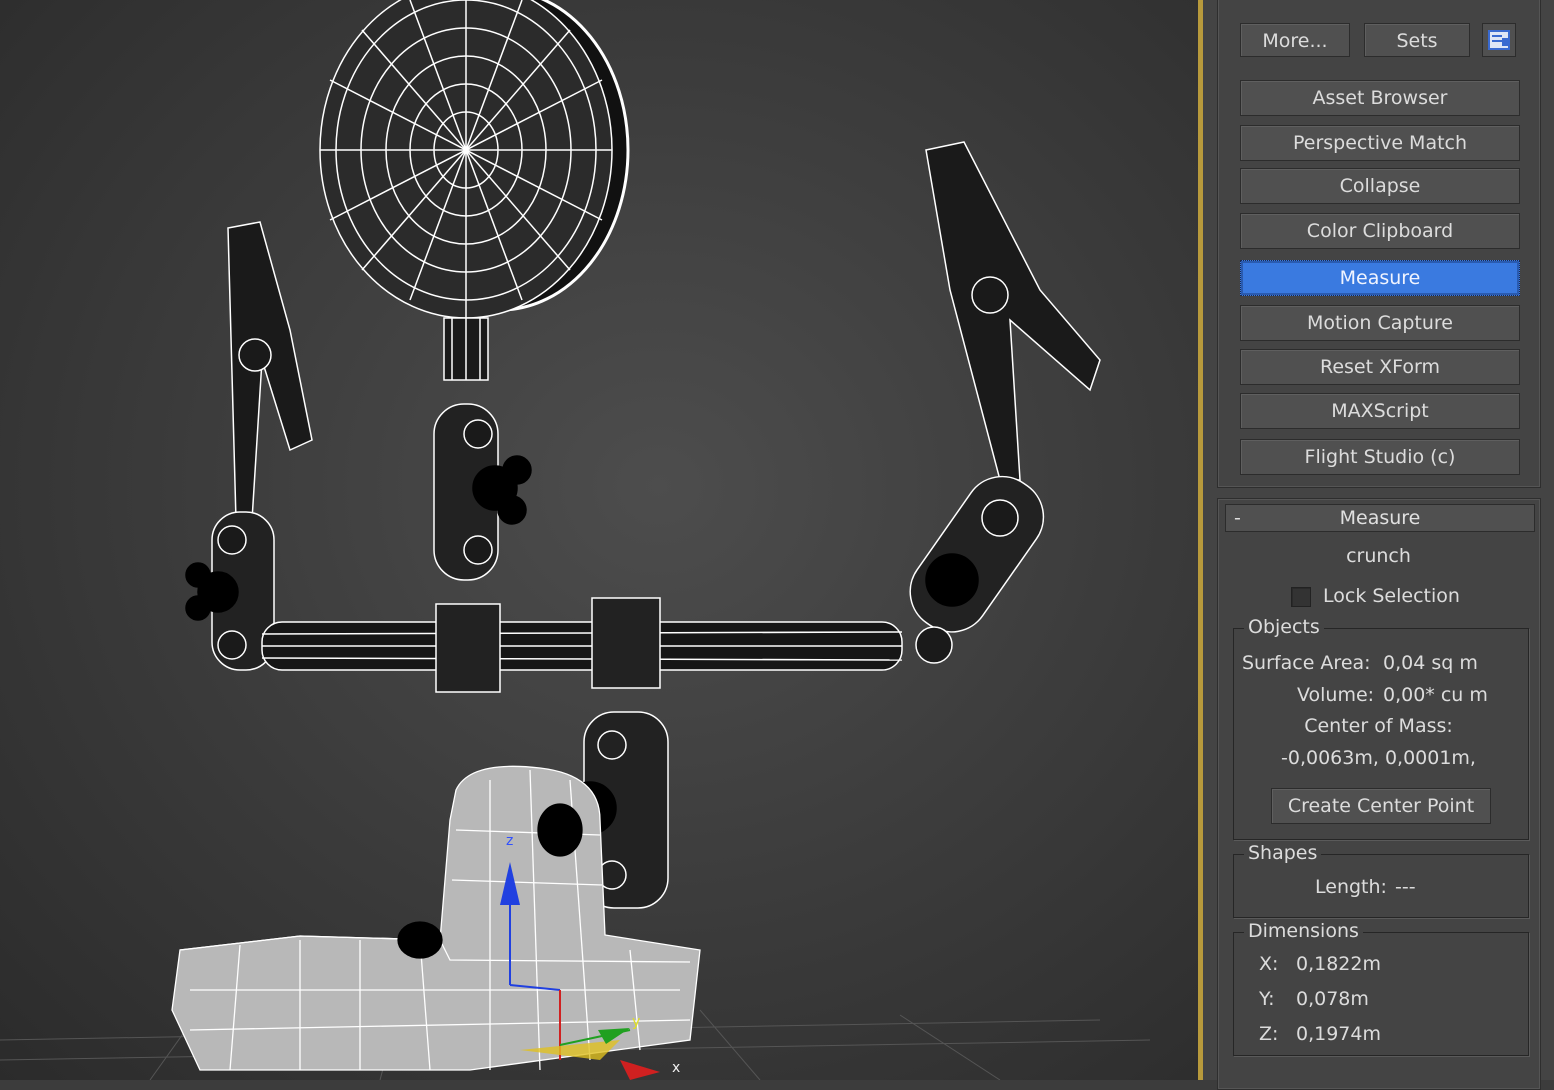 The height and width of the screenshot is (1090, 1554). I want to click on shapes-group-title: Shapes, so click(1283, 853).